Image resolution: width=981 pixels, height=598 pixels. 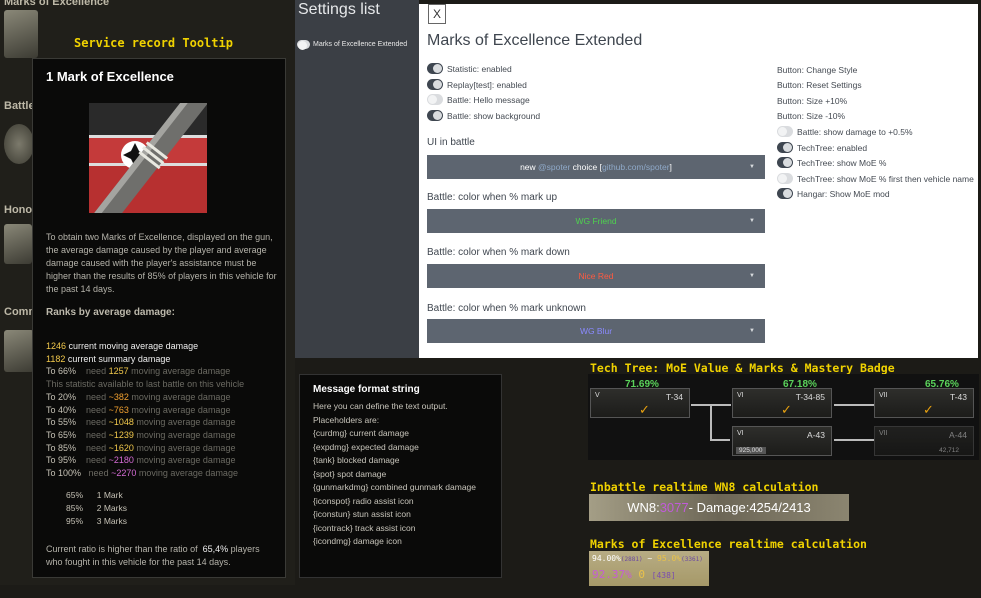 I want to click on rank-row: To 65% need ~1239 moving average damage, so click(x=145, y=435).